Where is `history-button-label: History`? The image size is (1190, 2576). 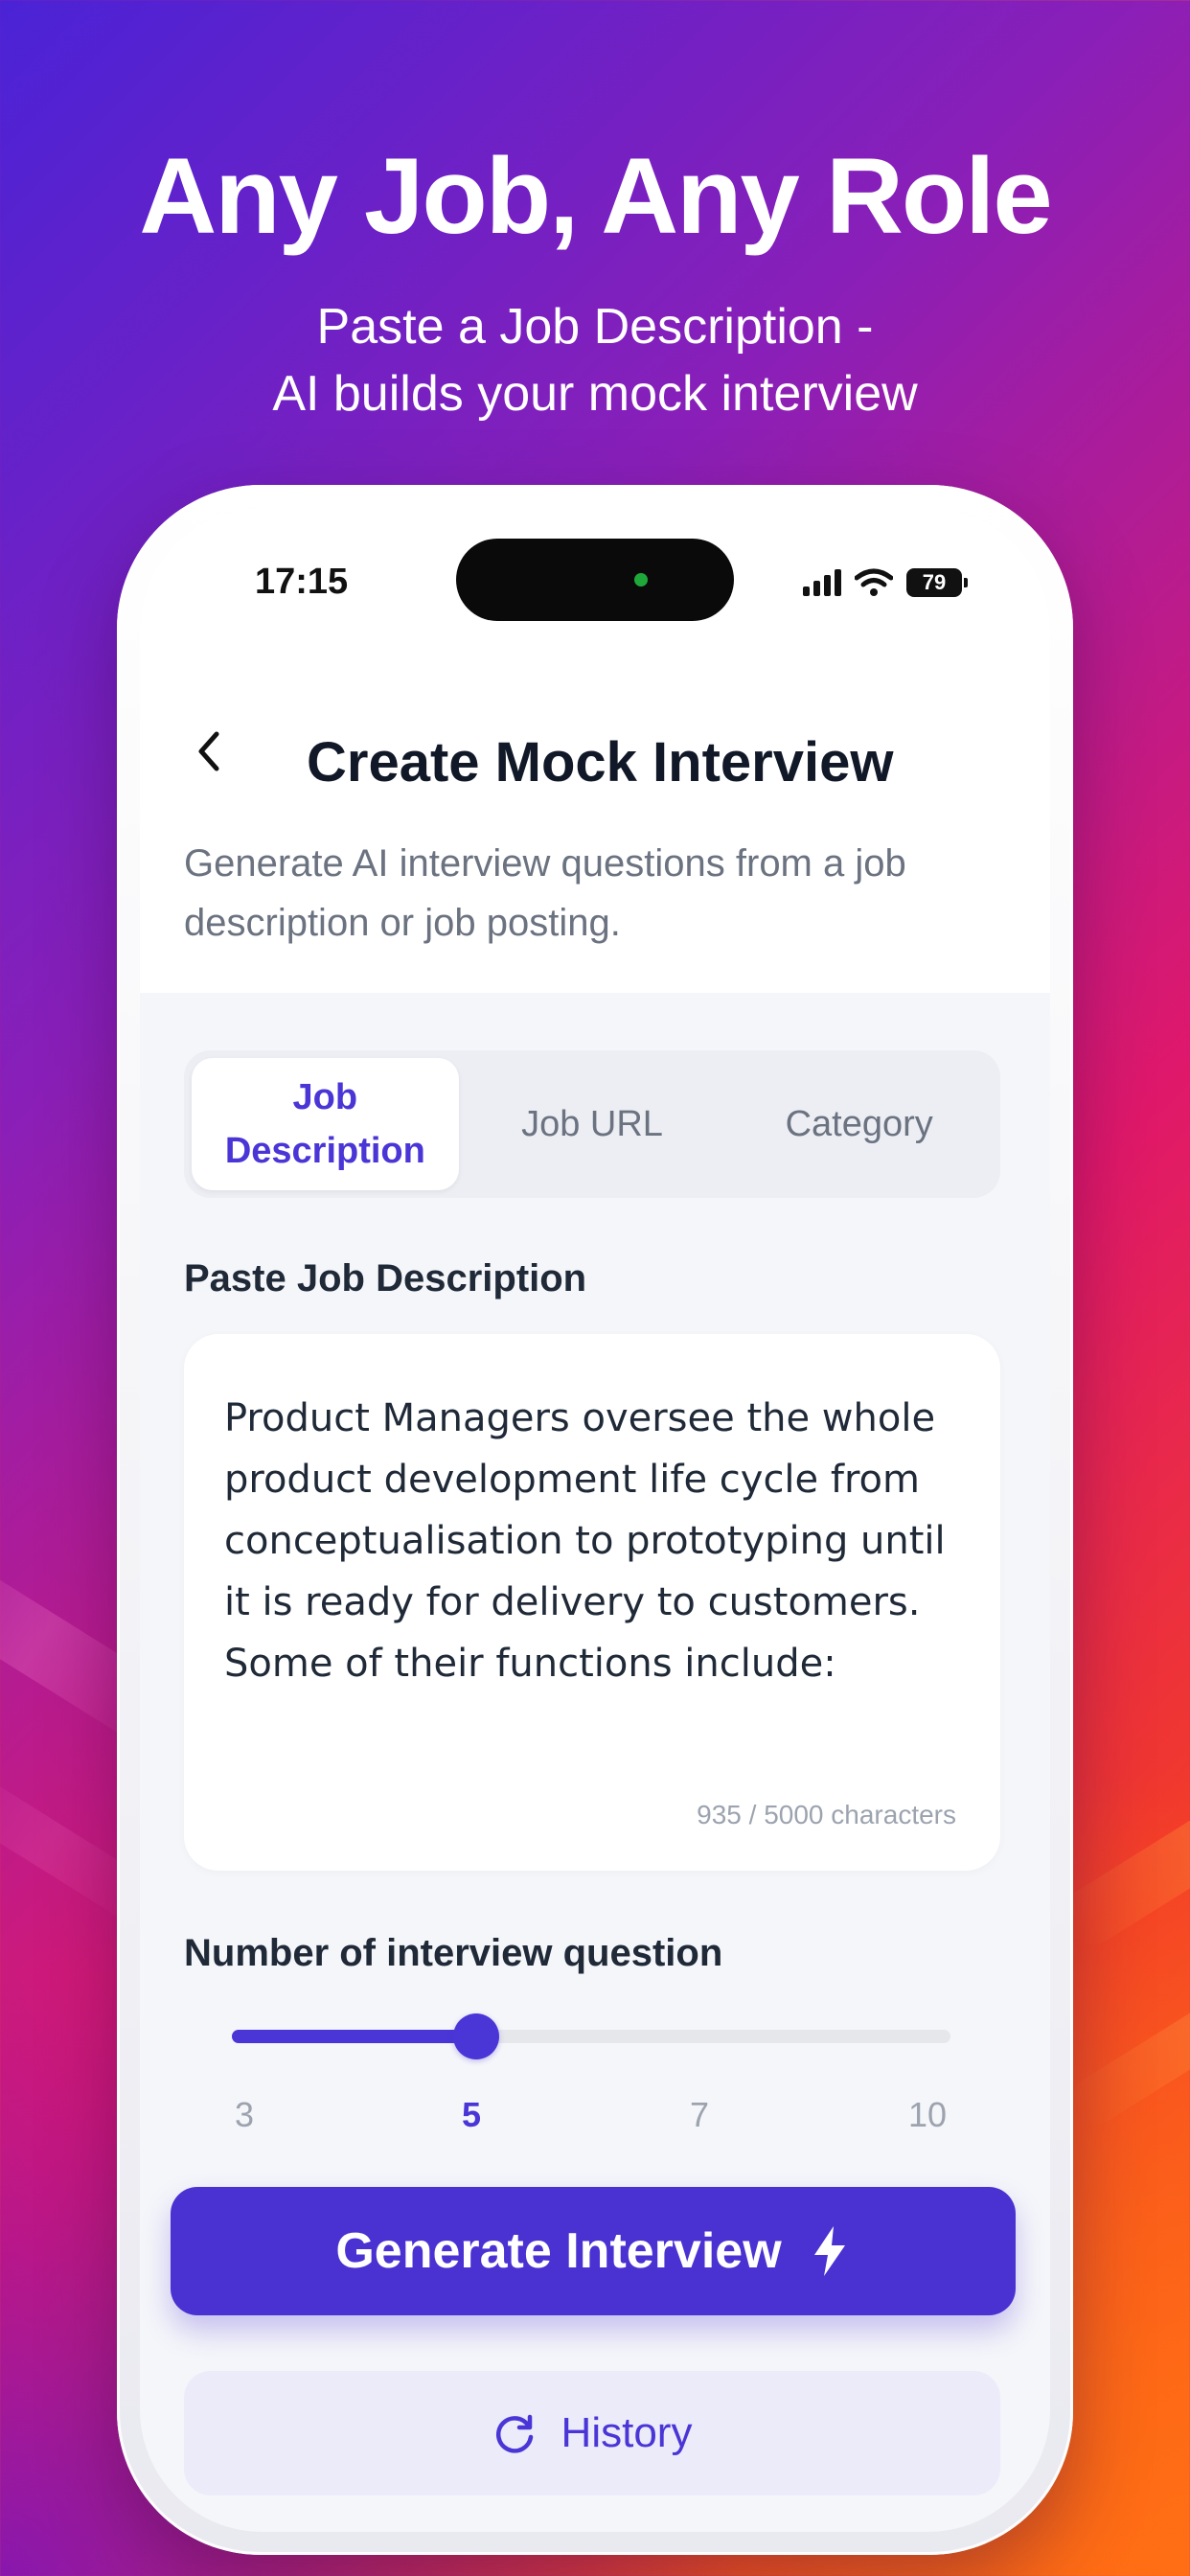 history-button-label: History is located at coordinates (627, 2432).